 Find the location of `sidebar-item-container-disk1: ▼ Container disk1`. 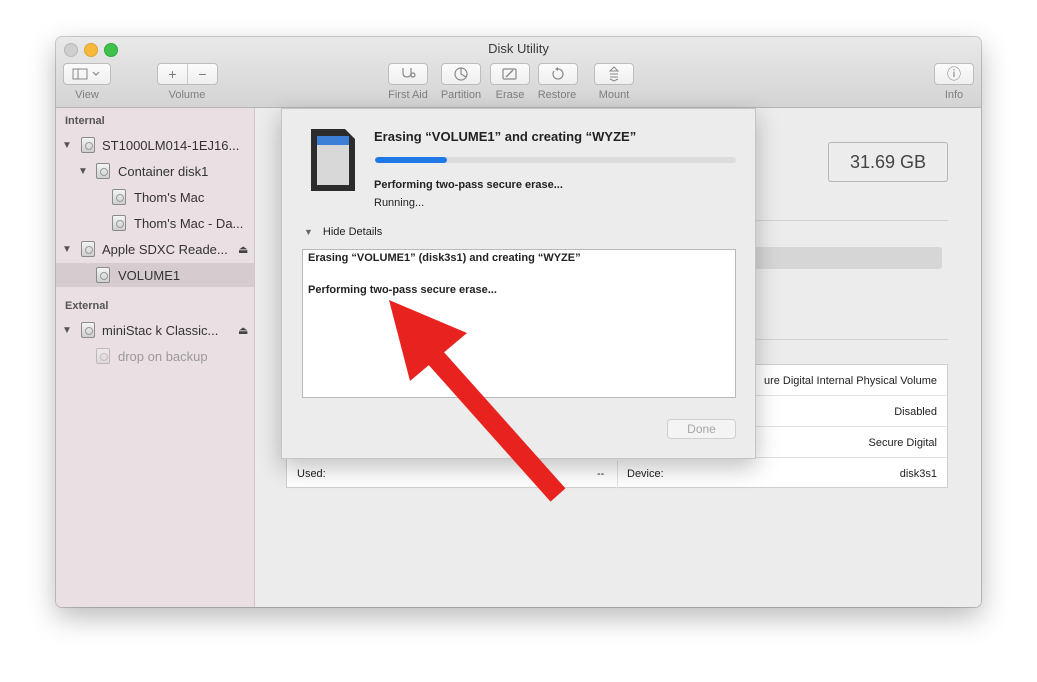

sidebar-item-container-disk1: ▼ Container disk1 is located at coordinates (155, 171).